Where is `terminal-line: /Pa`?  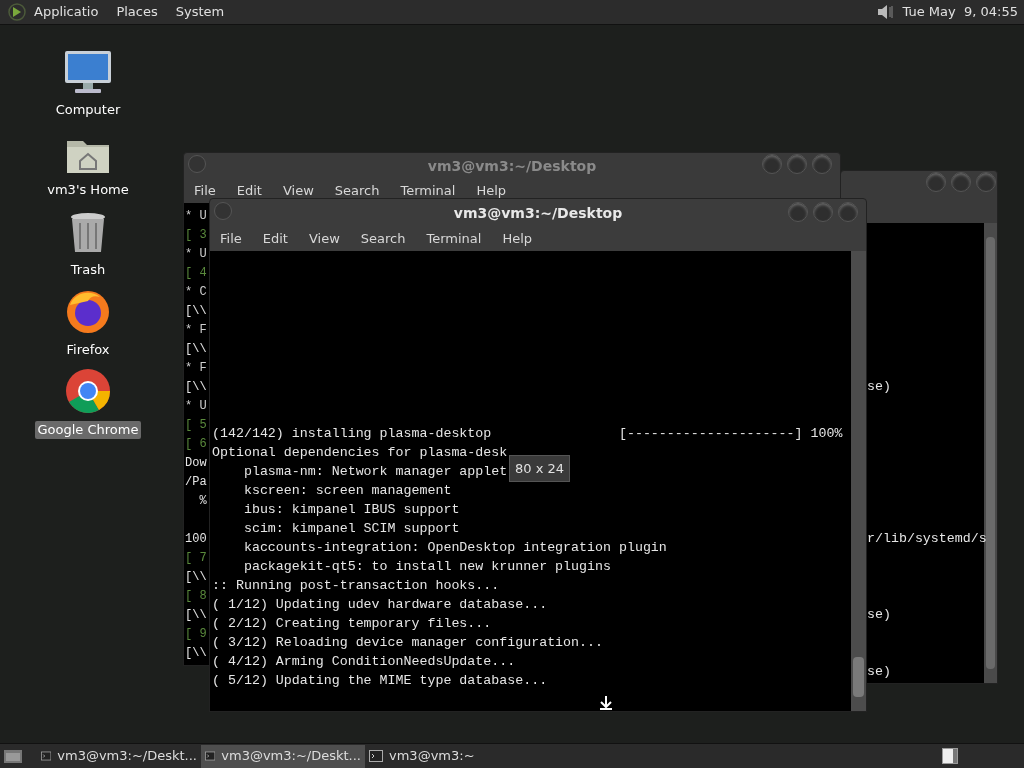
terminal-line: /Pa is located at coordinates (196, 482).